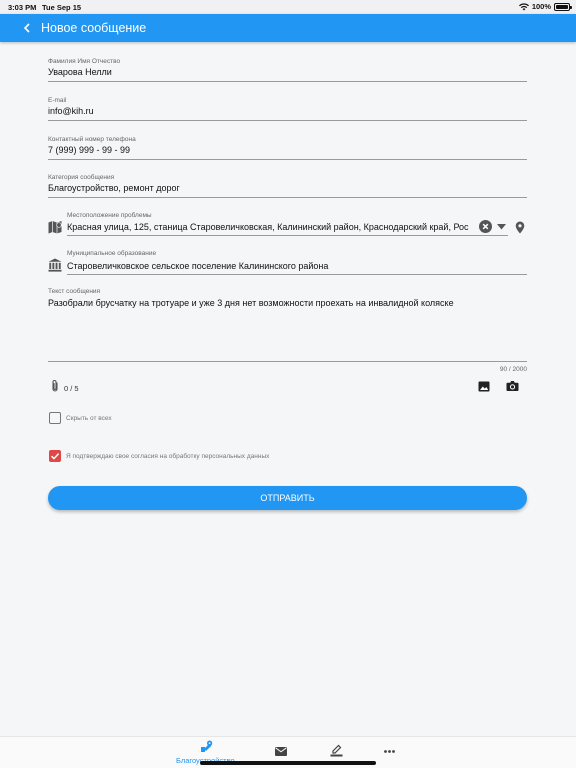 The image size is (576, 768). I want to click on home-indicator, so click(288, 763).